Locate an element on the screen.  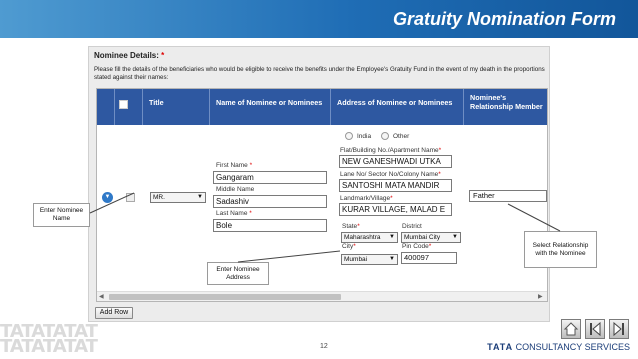
previous-button is located at coordinates (595, 329).